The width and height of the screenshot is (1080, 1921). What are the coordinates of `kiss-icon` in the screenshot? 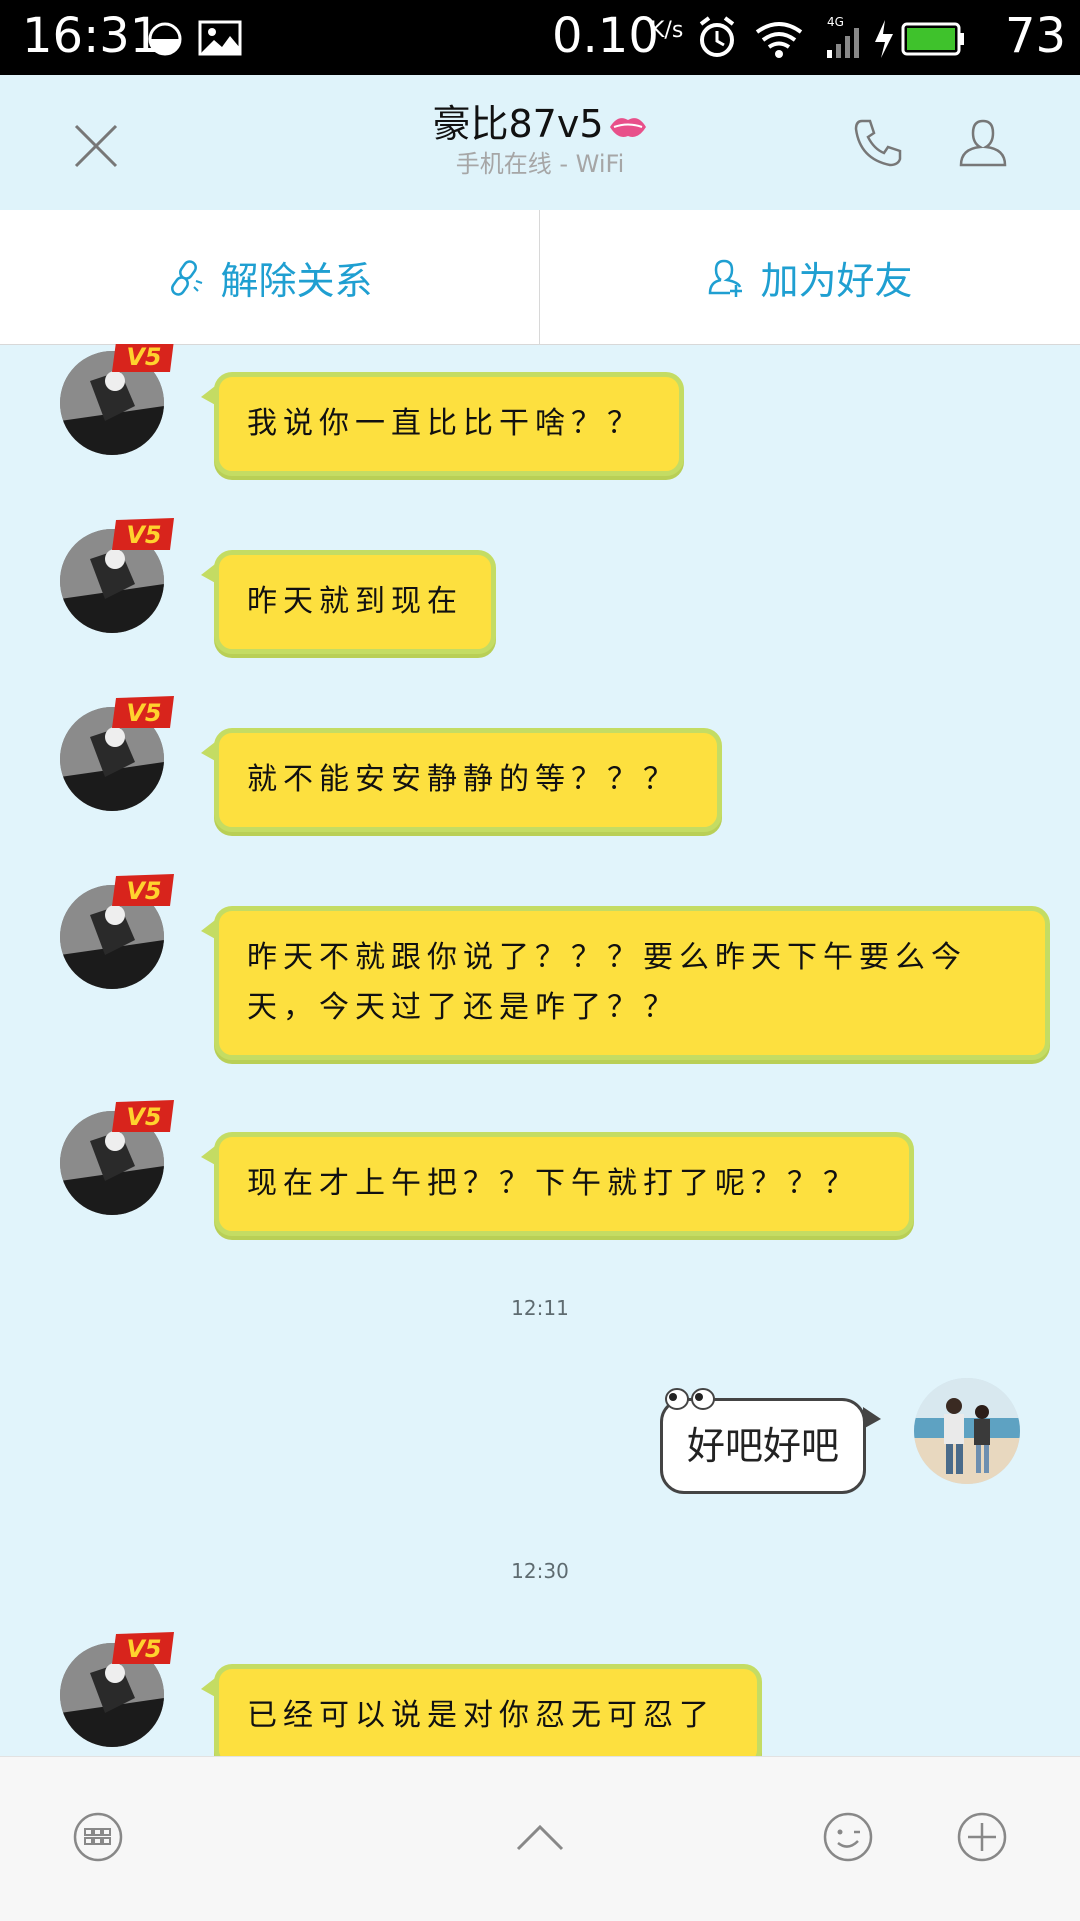 It's located at (627, 127).